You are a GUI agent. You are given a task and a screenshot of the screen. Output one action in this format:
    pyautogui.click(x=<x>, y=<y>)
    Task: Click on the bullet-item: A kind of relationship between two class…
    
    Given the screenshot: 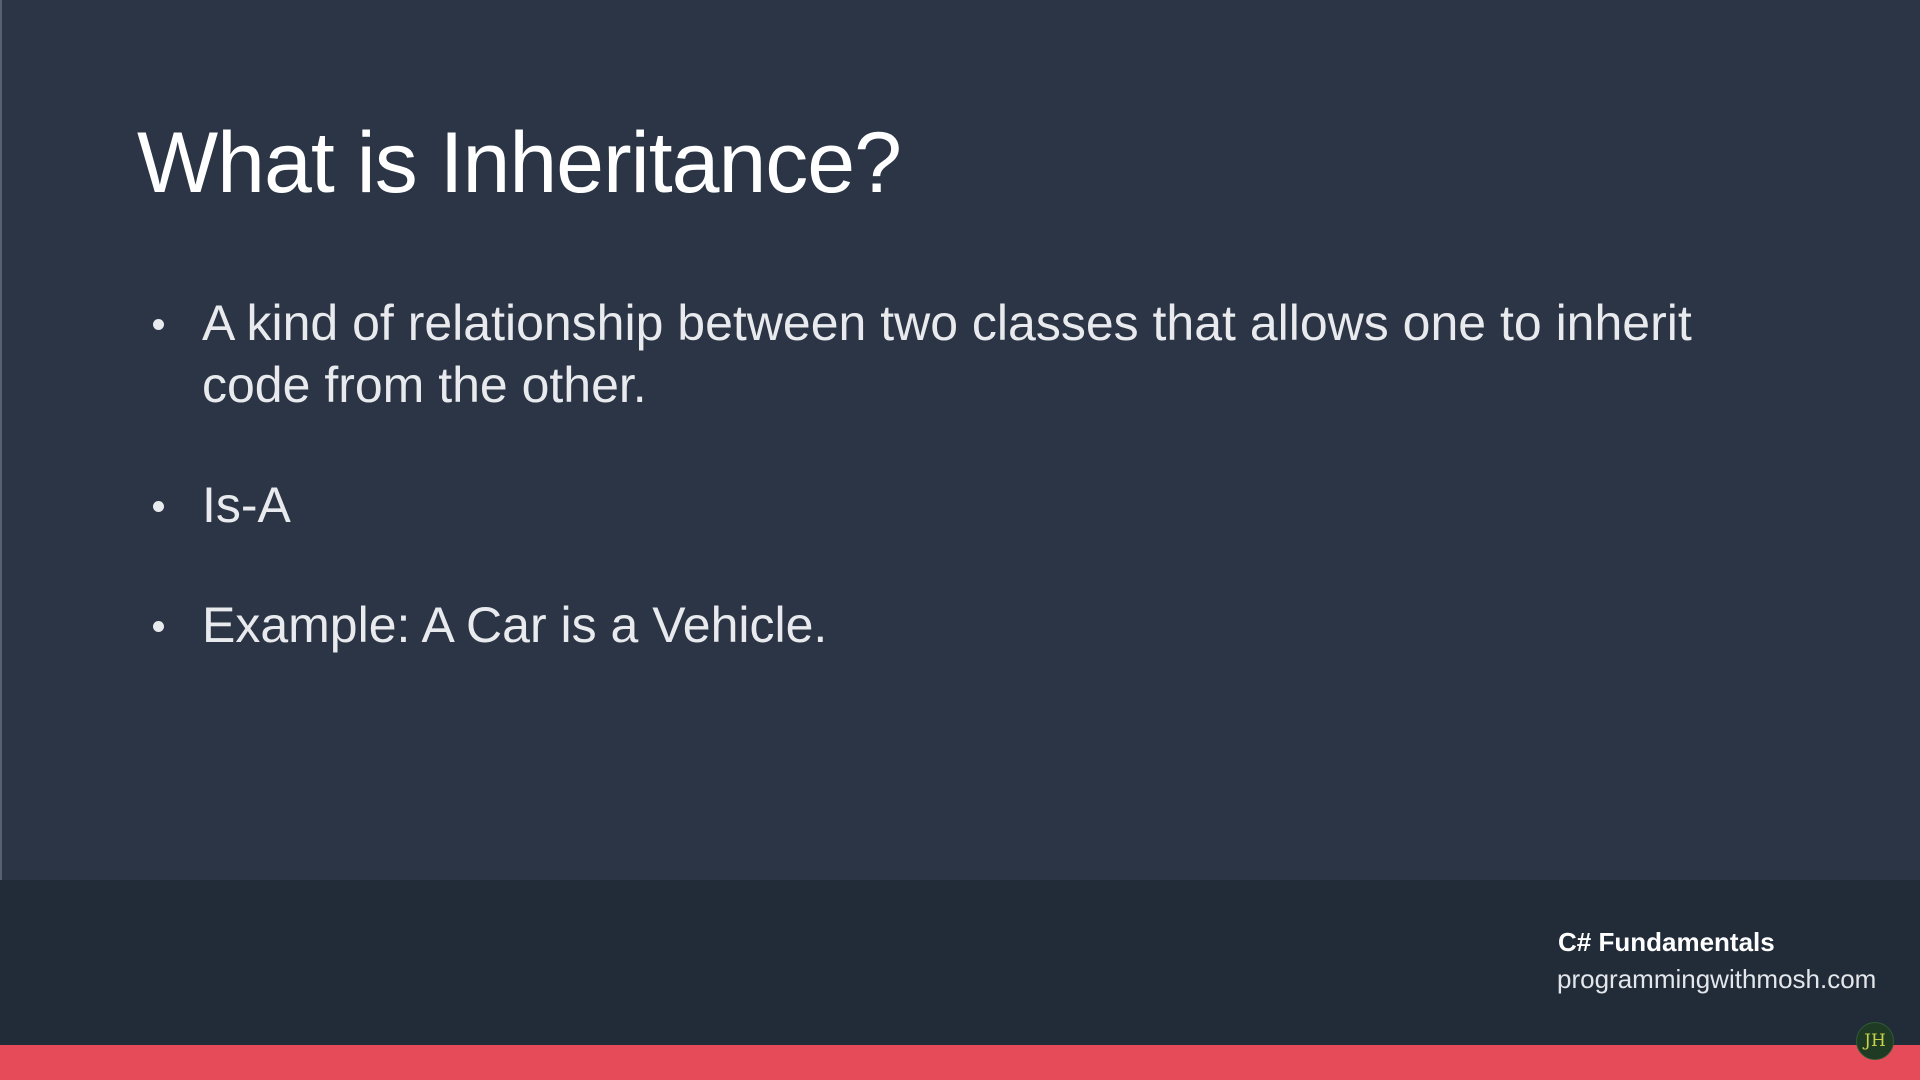 What is the action you would take?
    pyautogui.click(x=965, y=354)
    